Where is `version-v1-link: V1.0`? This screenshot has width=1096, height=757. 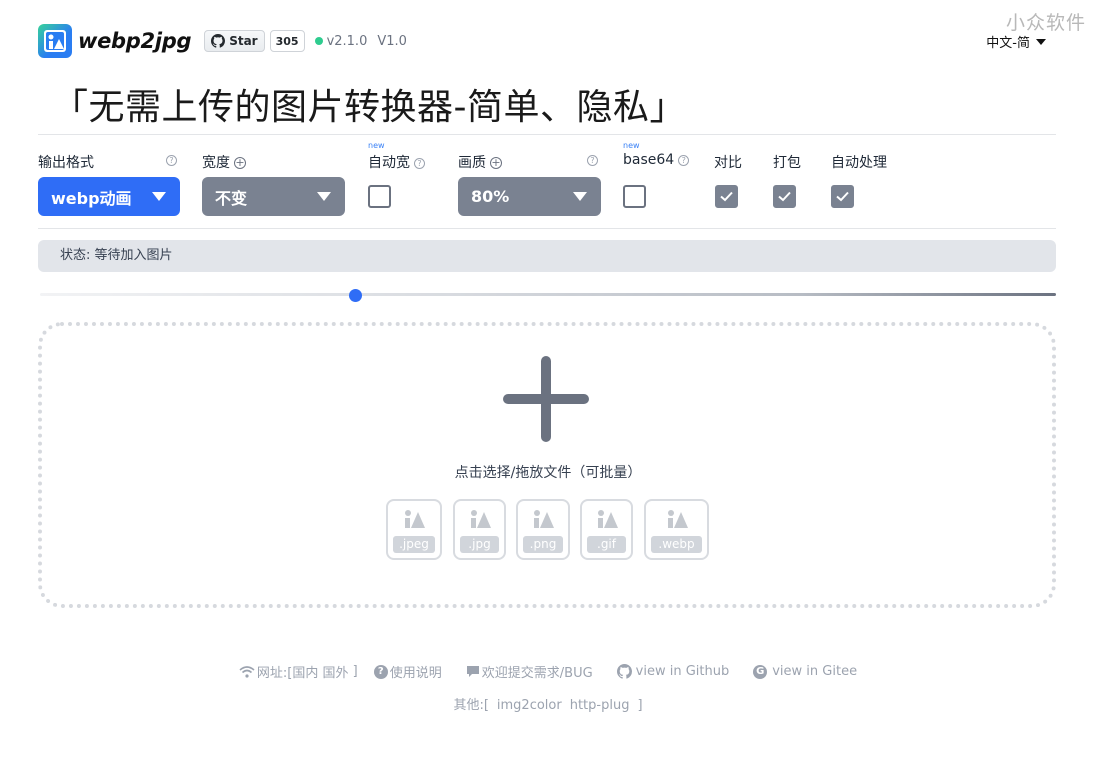 version-v1-link: V1.0 is located at coordinates (392, 41).